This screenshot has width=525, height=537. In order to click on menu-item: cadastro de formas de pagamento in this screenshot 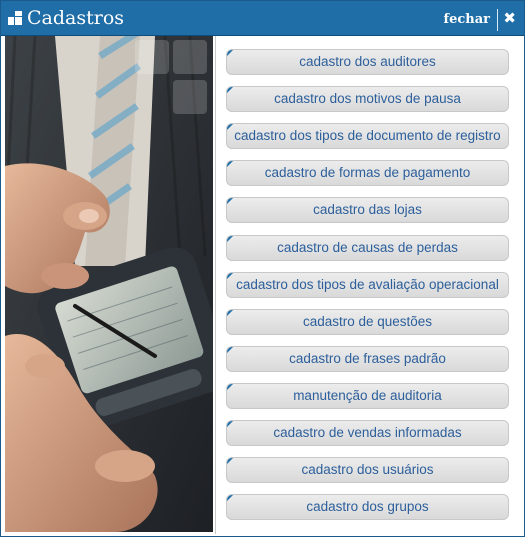, I will do `click(367, 173)`.